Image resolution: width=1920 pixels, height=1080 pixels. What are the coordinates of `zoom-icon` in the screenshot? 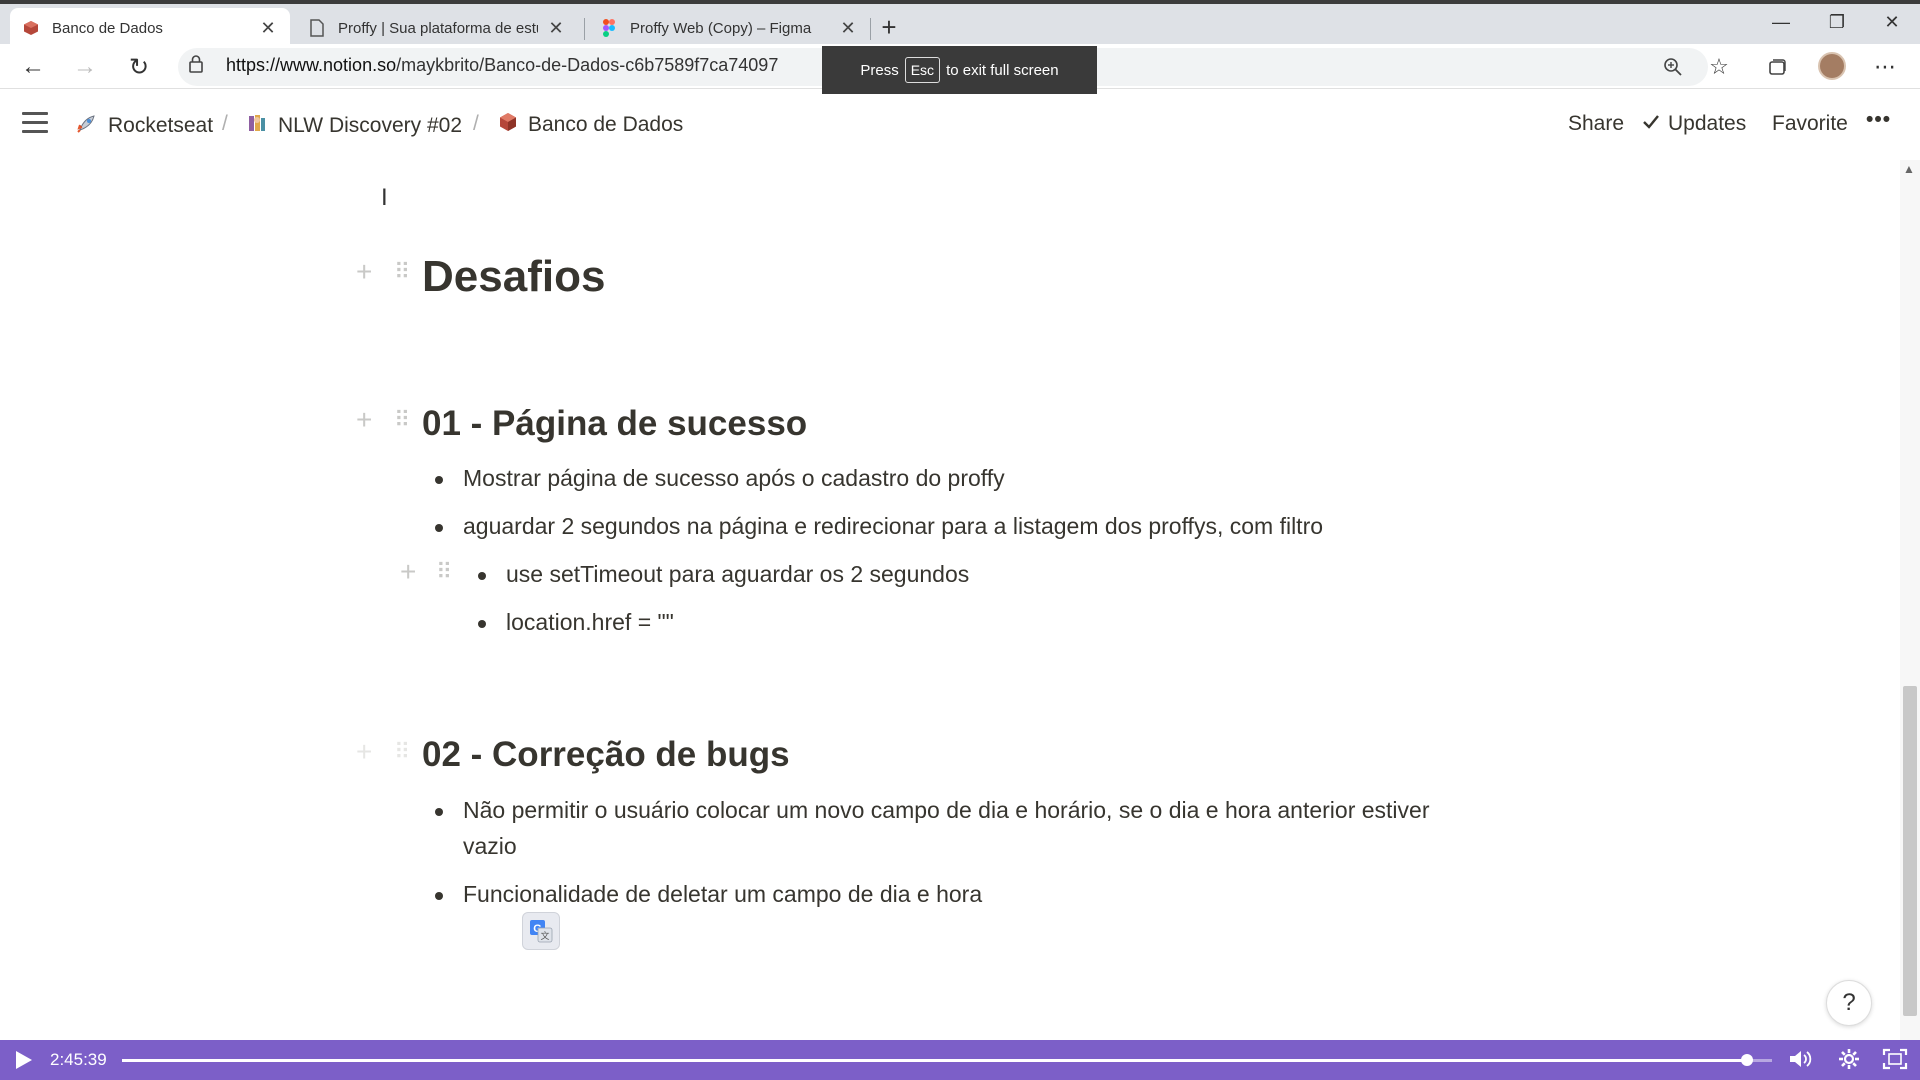 It's located at (1673, 67).